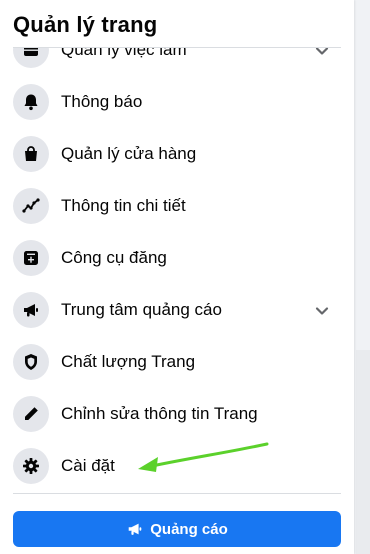  I want to click on chevron-down-icon, so click(322, 311).